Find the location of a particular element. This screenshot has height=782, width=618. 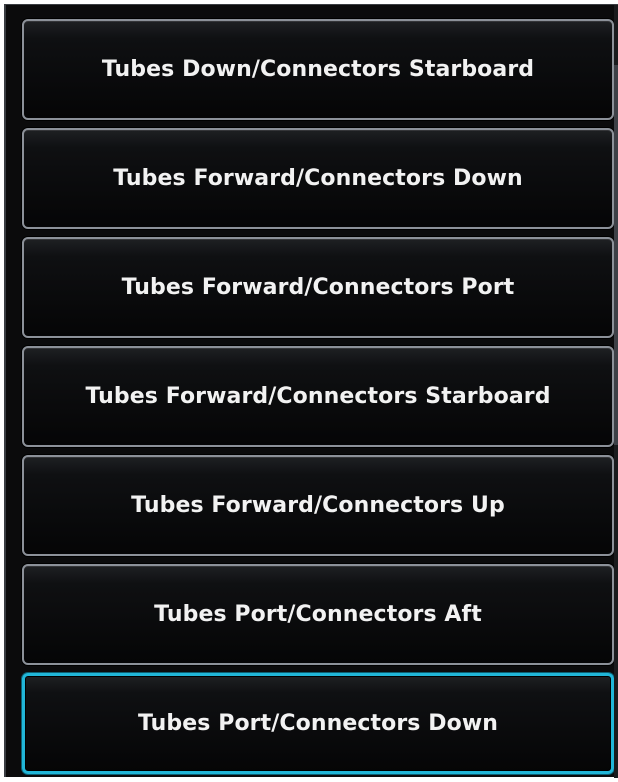

option-tubes-down-connectors-starboard: Tubes Down/Connectors Starboard is located at coordinates (318, 69).